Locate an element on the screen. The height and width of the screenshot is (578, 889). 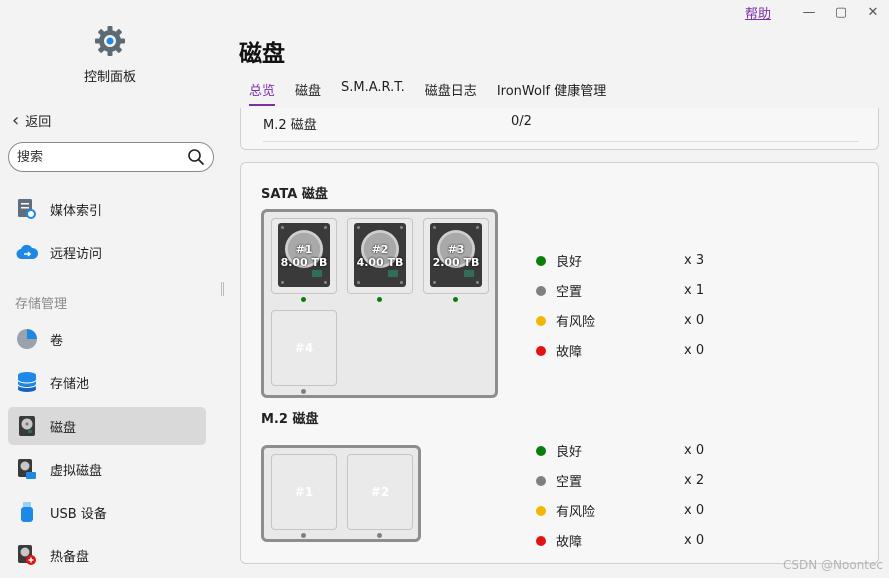
legend-item-good: 良好 x 3 is located at coordinates (636, 260).